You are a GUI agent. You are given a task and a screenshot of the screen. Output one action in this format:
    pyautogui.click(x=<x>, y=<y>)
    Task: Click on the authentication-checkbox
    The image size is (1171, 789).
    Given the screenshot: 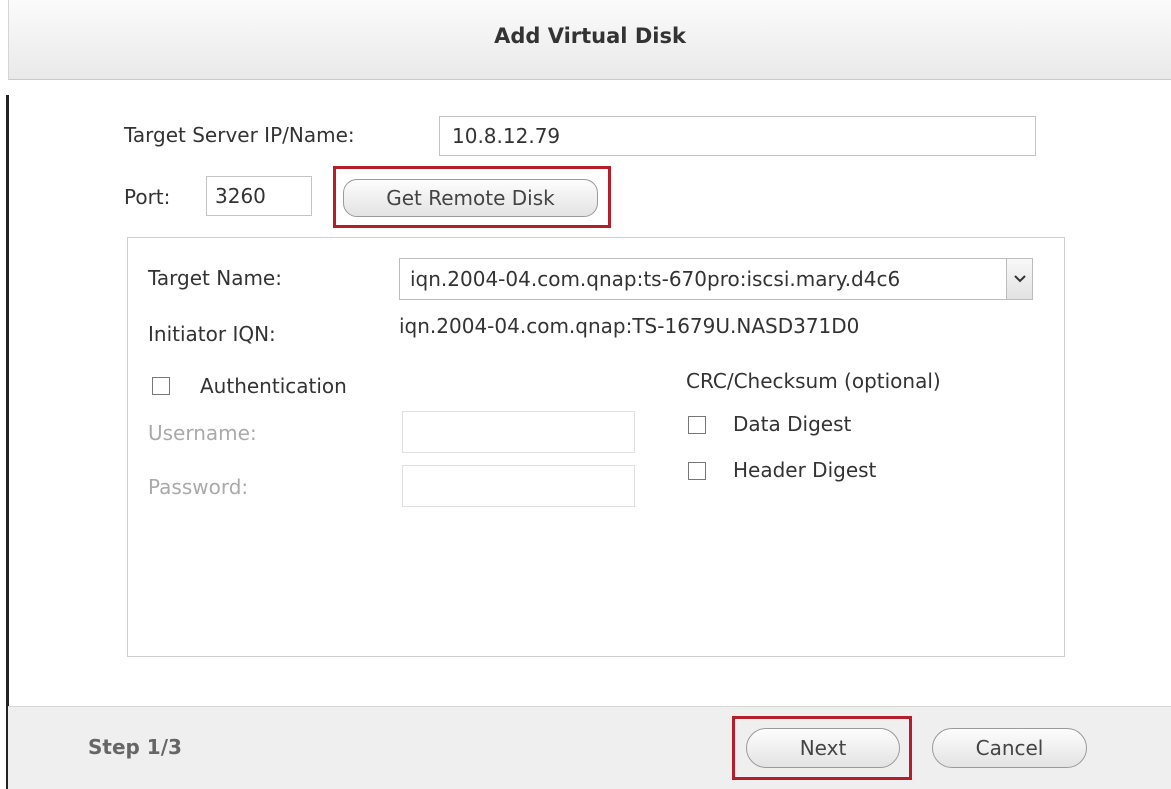 What is the action you would take?
    pyautogui.click(x=161, y=386)
    